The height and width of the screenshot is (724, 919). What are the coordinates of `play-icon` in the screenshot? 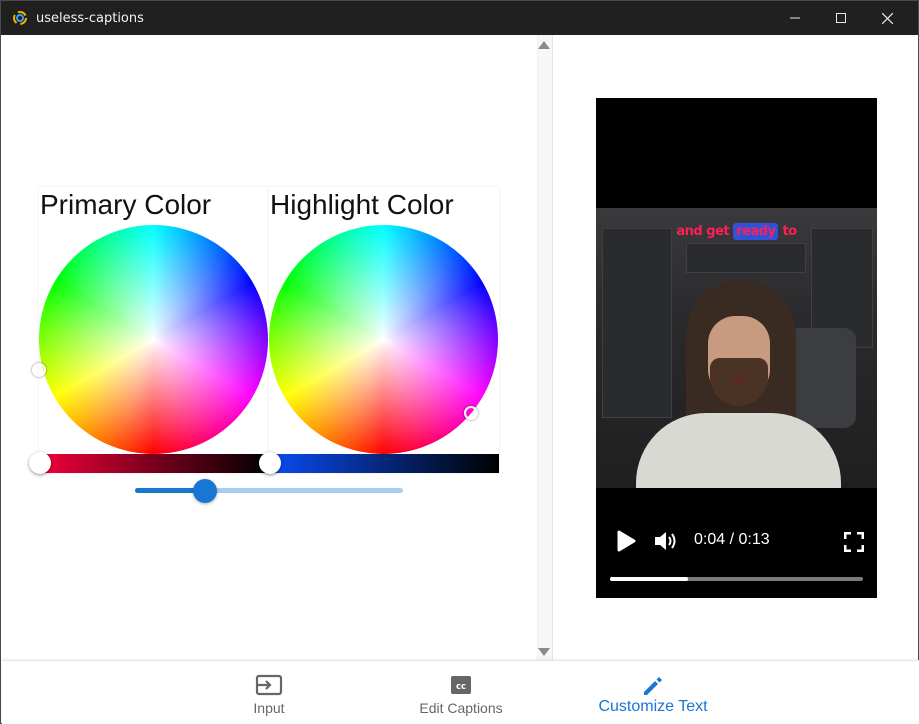 It's located at (625, 541).